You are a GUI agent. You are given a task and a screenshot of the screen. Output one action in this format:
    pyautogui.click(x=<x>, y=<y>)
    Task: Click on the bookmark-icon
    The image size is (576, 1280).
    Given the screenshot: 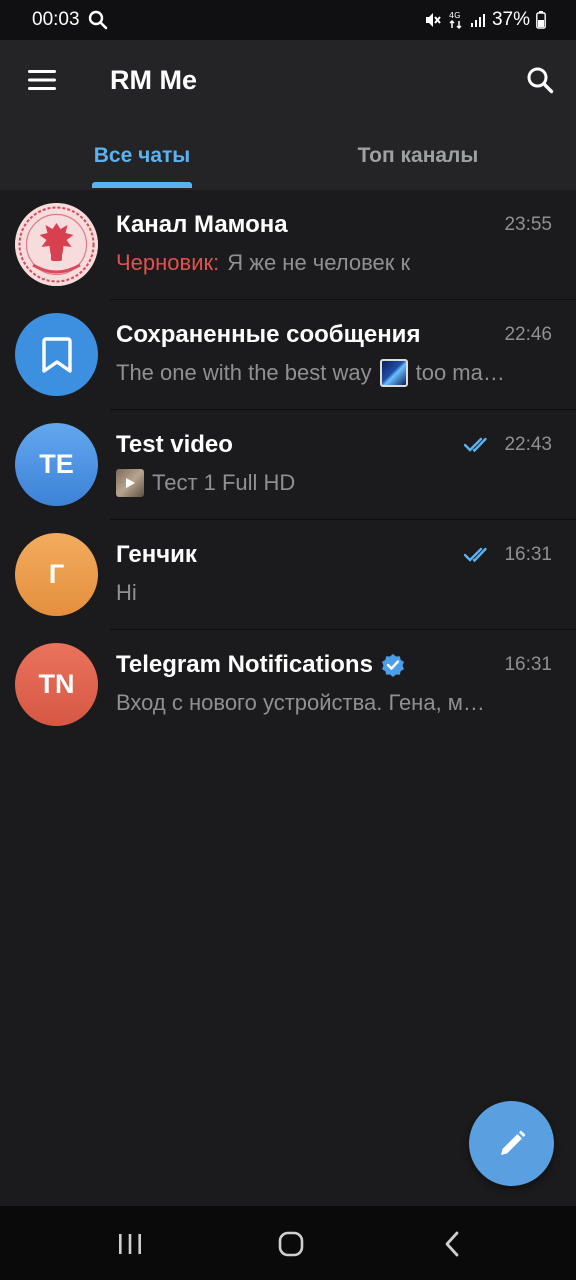 What is the action you would take?
    pyautogui.click(x=56, y=354)
    